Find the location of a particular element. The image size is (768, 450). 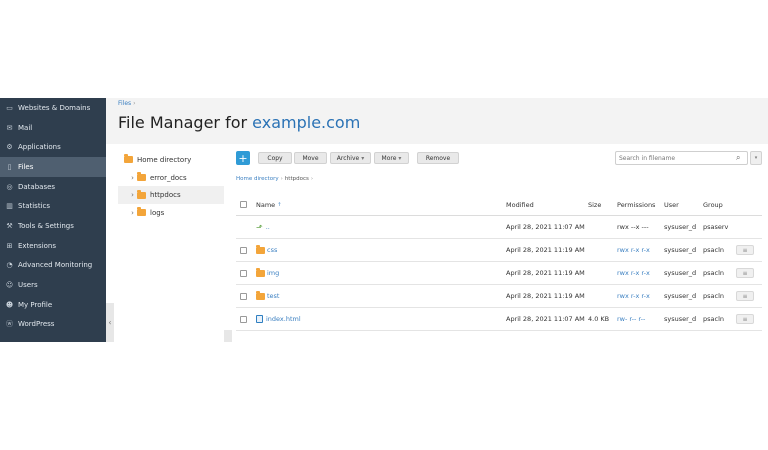

more-label: More is located at coordinates (389, 158).